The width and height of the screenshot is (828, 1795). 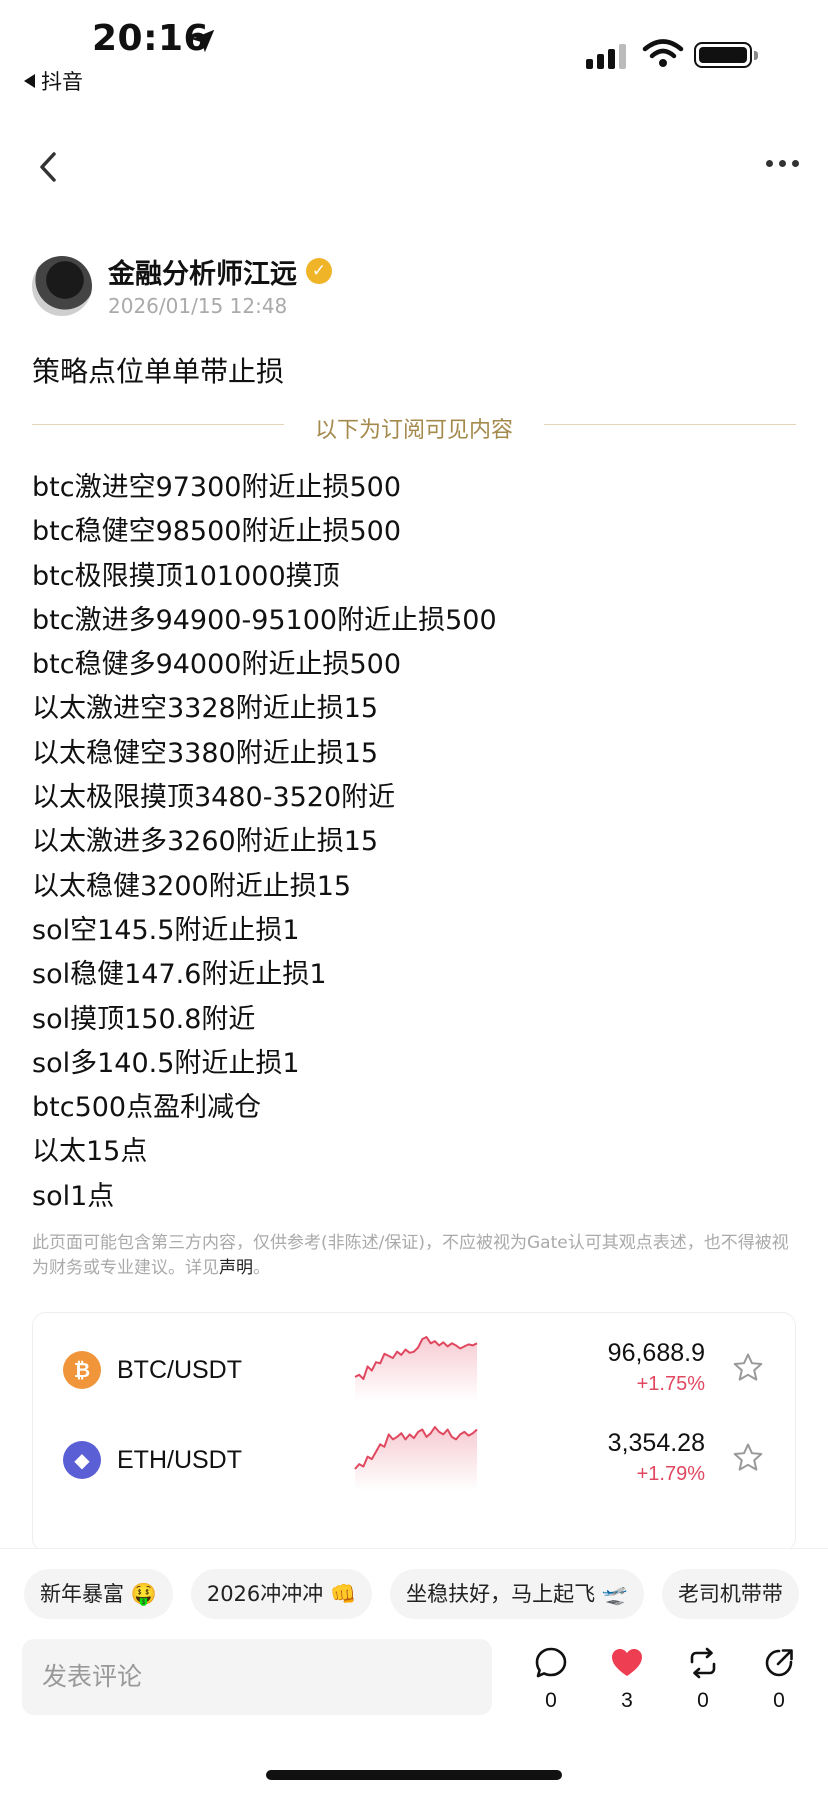 I want to click on subscribe-divider-label: 以下为订阅可见内容, so click(x=413, y=430).